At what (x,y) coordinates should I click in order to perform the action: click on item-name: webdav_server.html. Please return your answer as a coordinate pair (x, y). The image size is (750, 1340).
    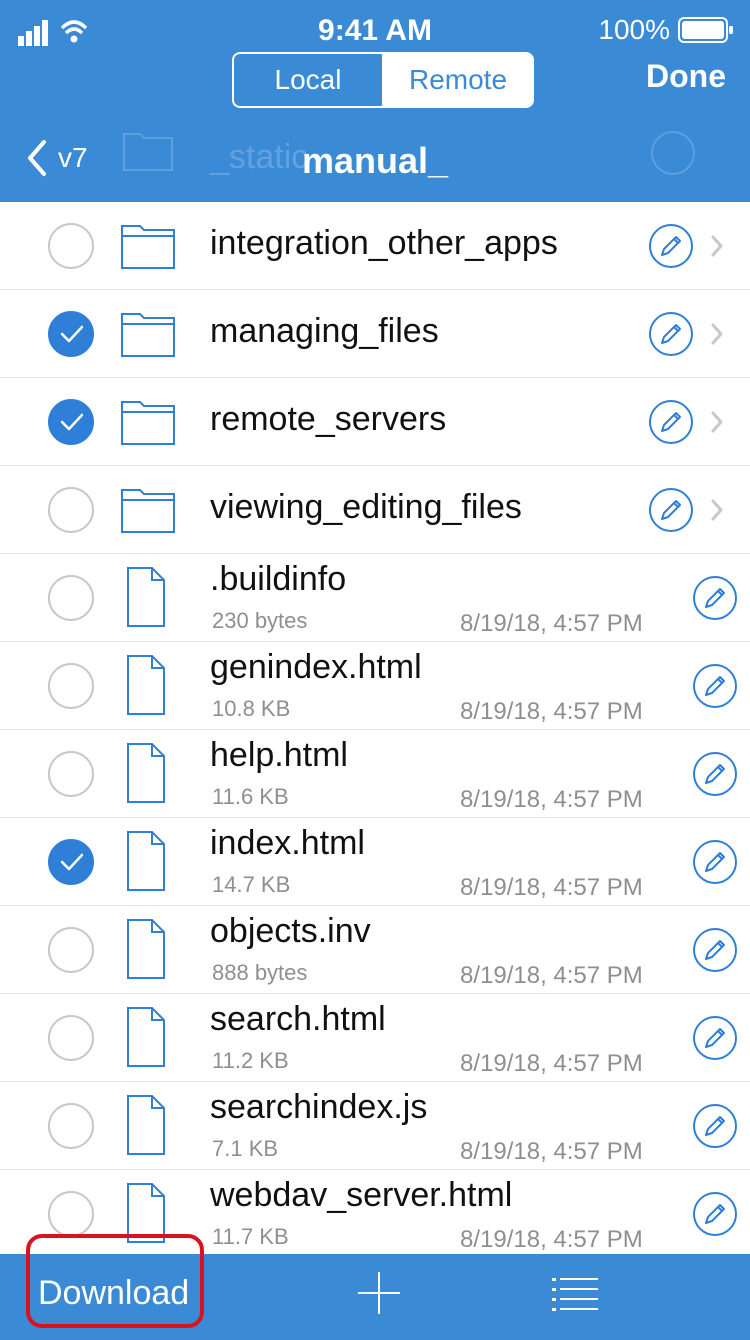
    Looking at the image, I should click on (361, 1195).